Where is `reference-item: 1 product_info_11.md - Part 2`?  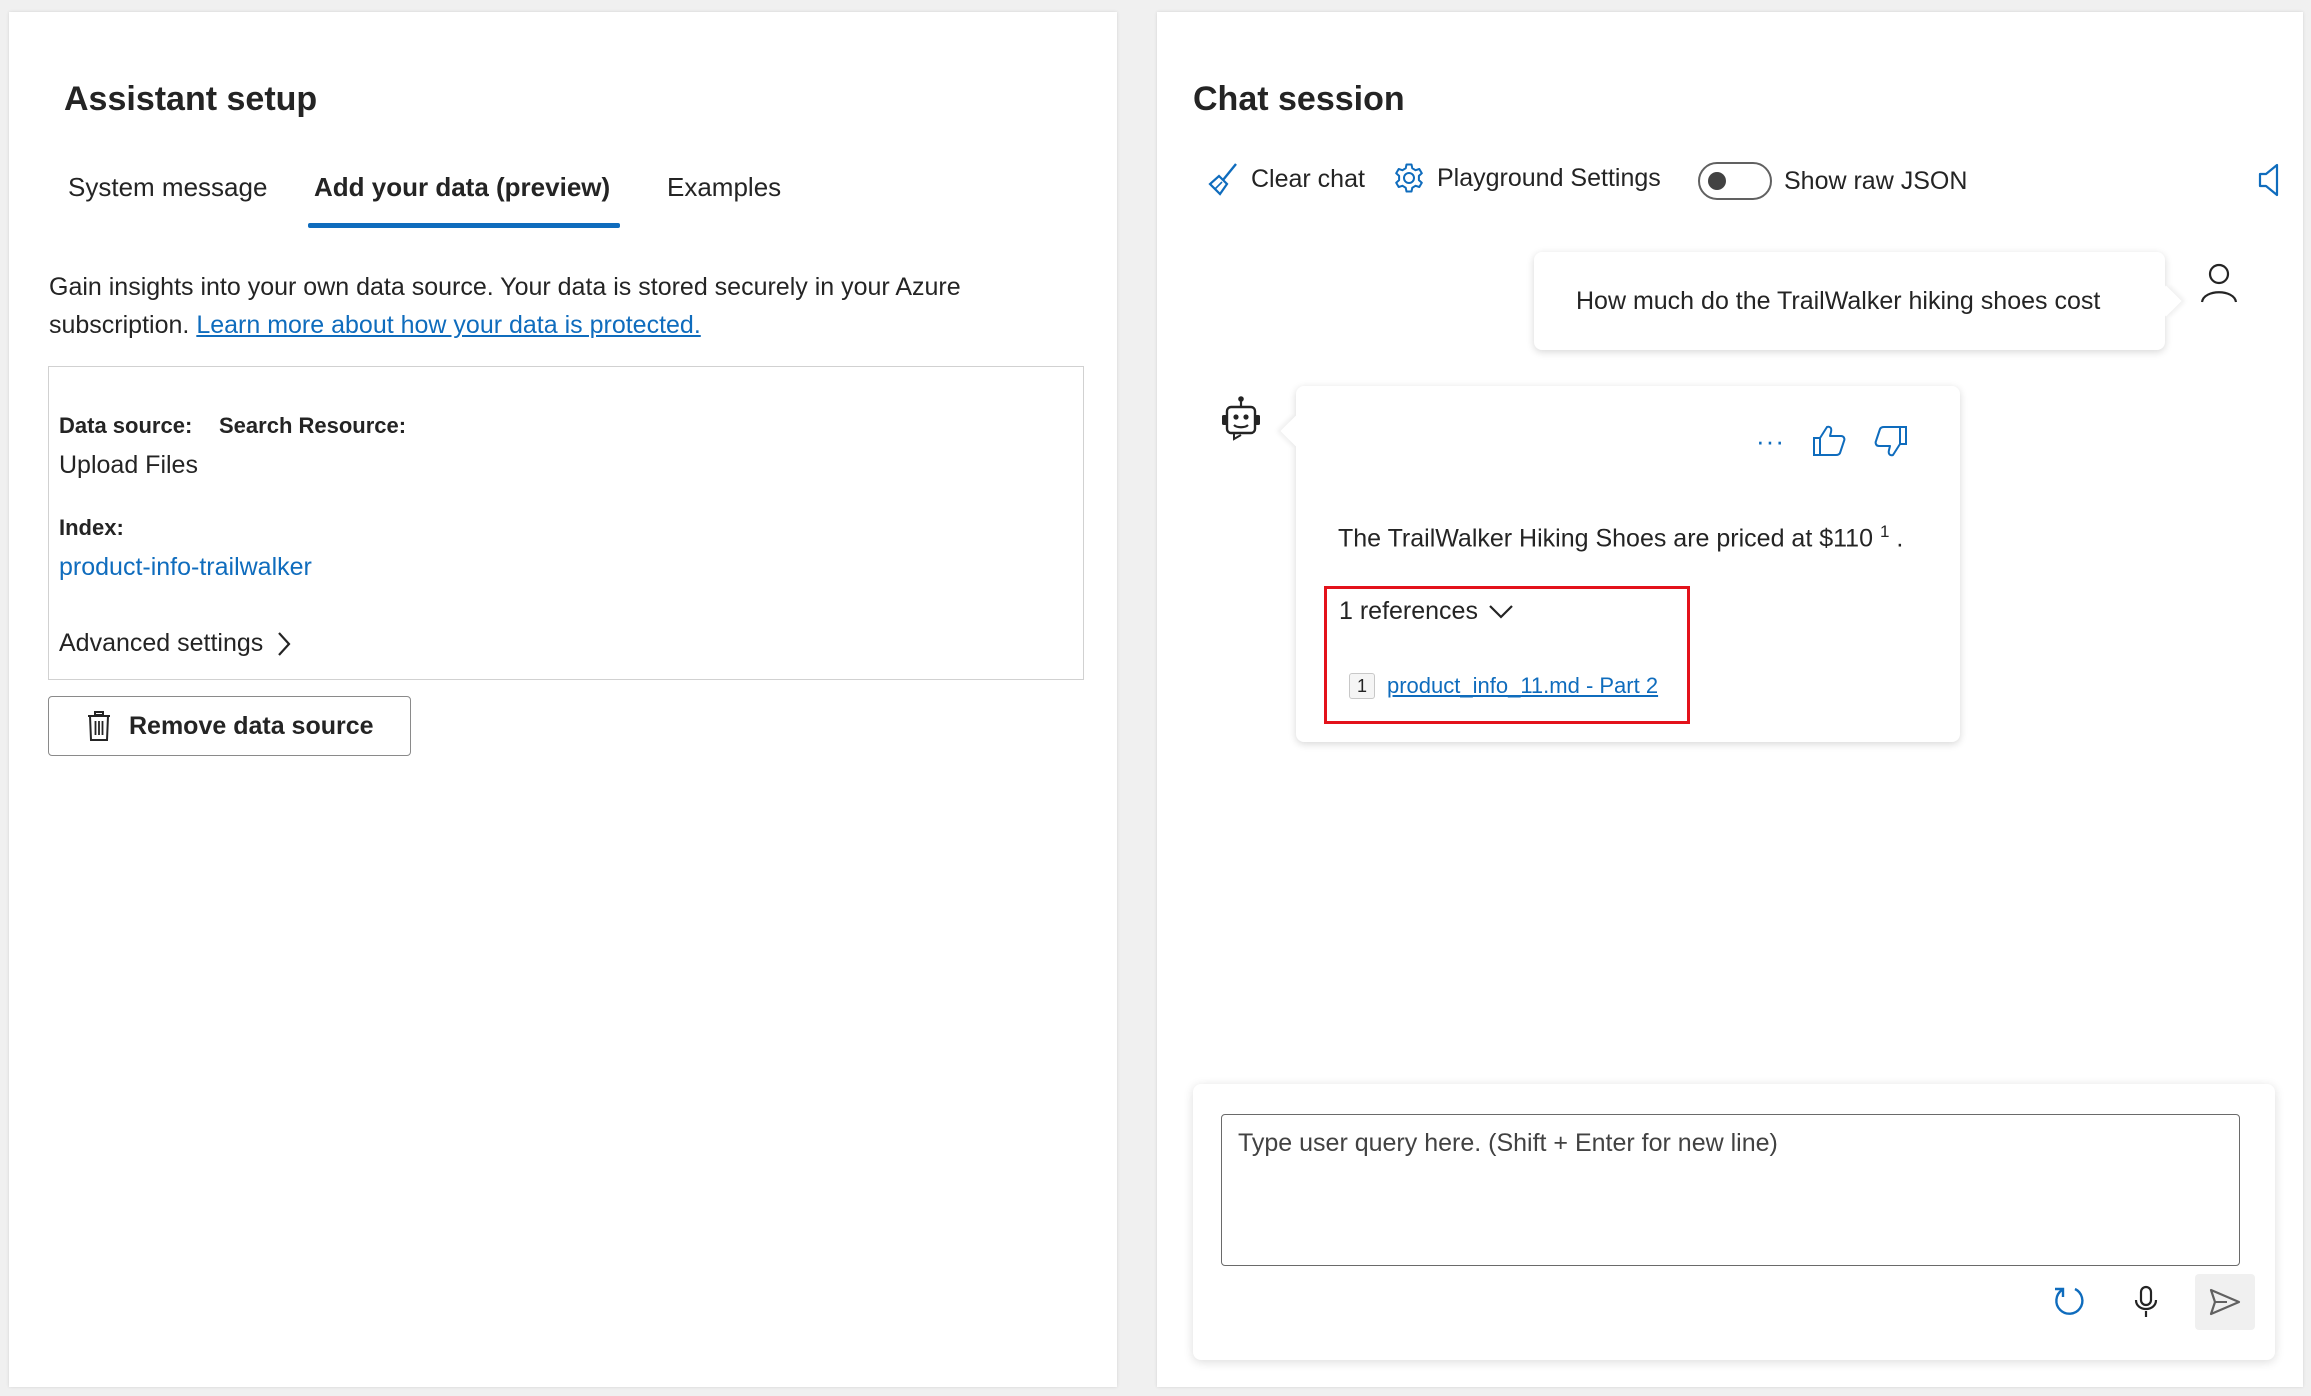
reference-item: 1 product_info_11.md - Part 2 is located at coordinates (1503, 686).